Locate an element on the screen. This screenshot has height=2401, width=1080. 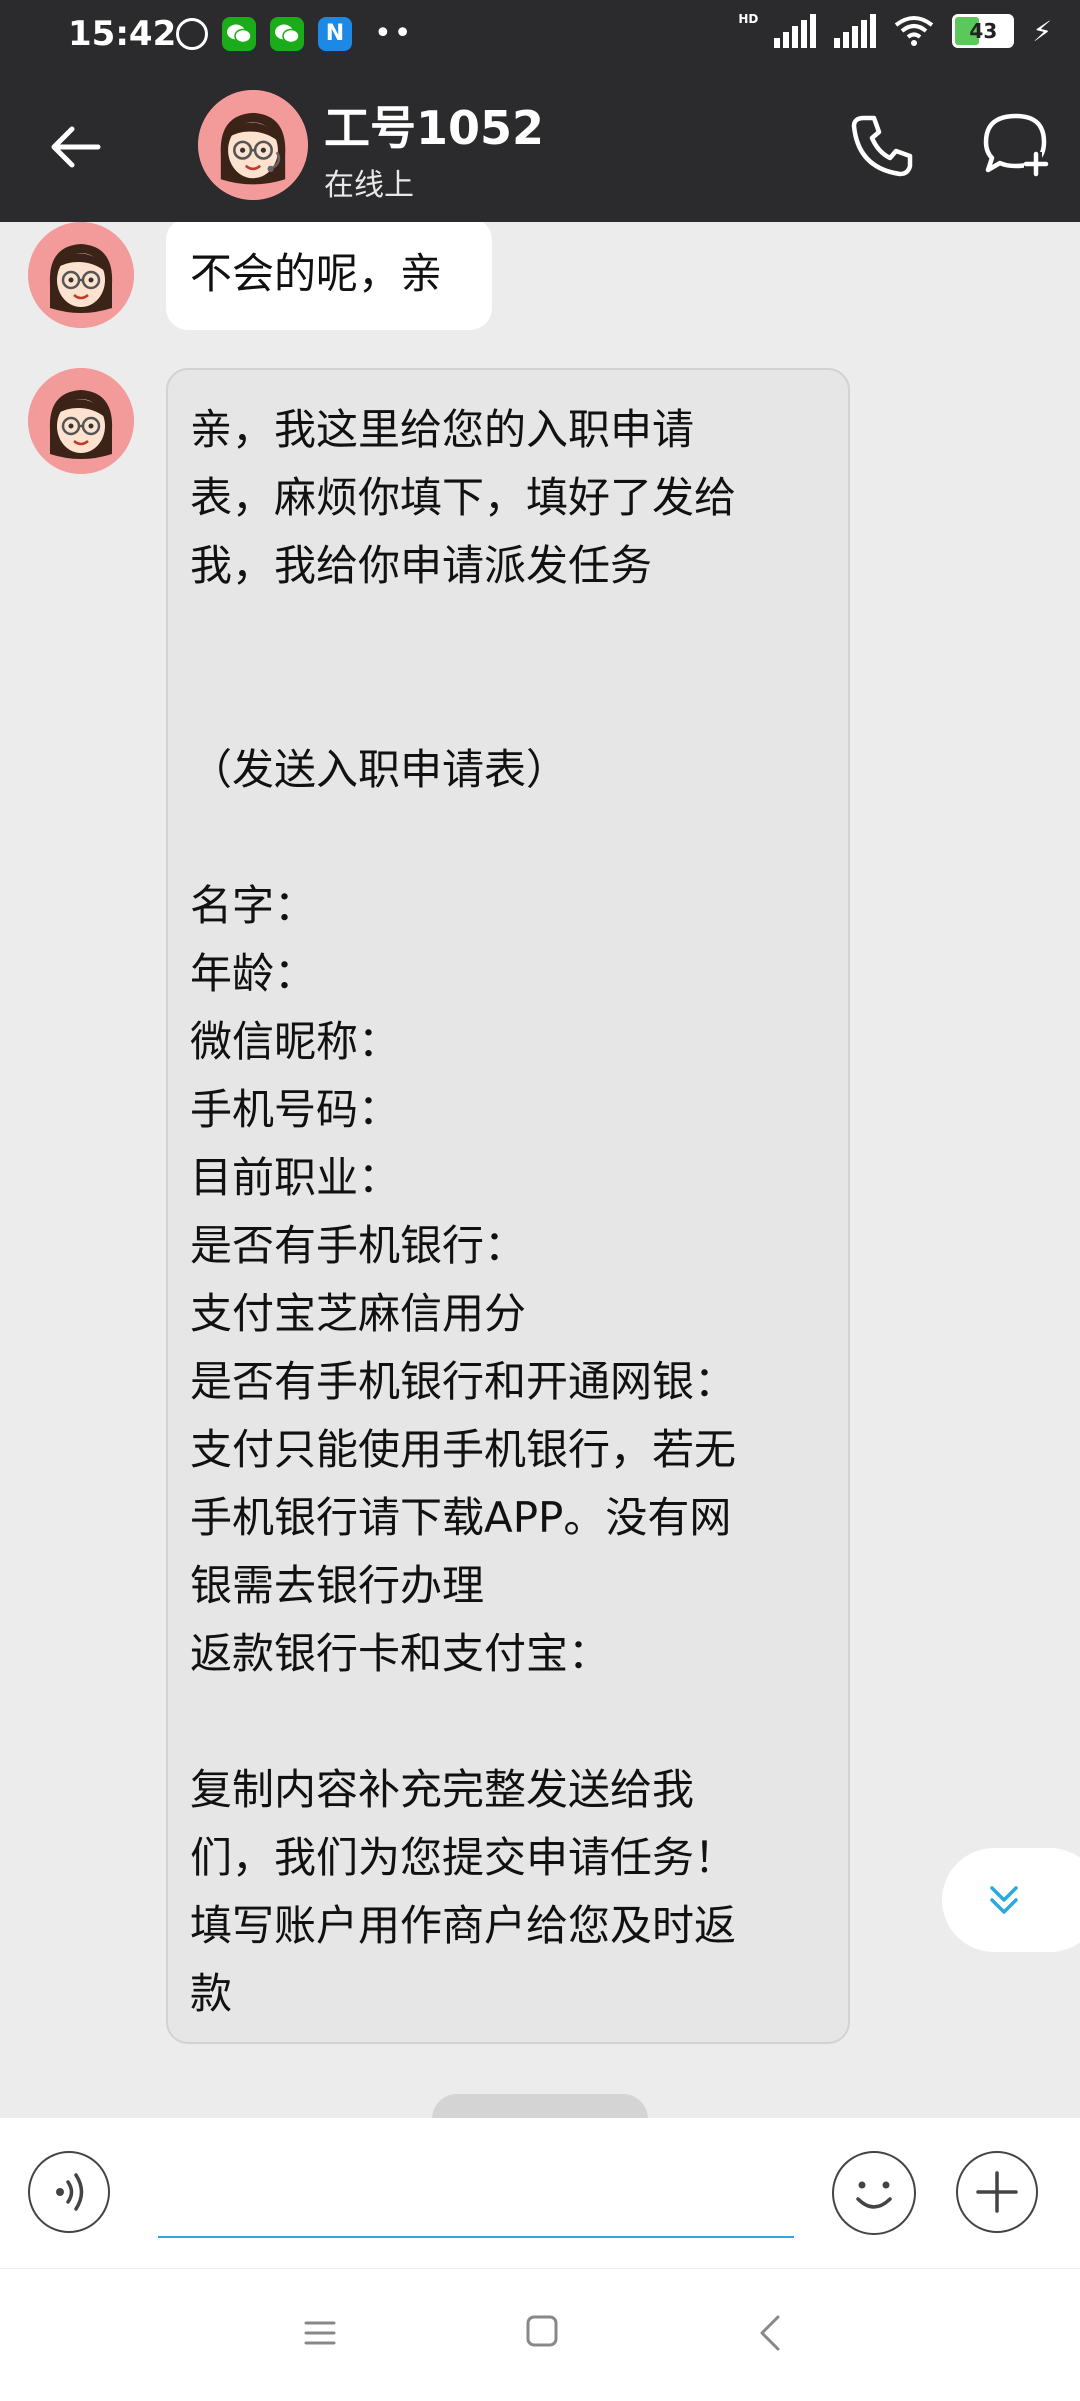
nav-home-button is located at coordinates (542, 2331).